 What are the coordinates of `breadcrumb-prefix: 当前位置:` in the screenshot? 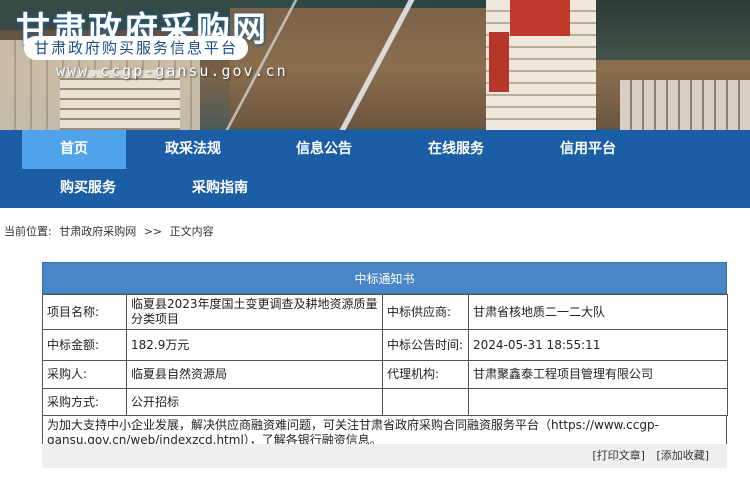 It's located at (28, 231).